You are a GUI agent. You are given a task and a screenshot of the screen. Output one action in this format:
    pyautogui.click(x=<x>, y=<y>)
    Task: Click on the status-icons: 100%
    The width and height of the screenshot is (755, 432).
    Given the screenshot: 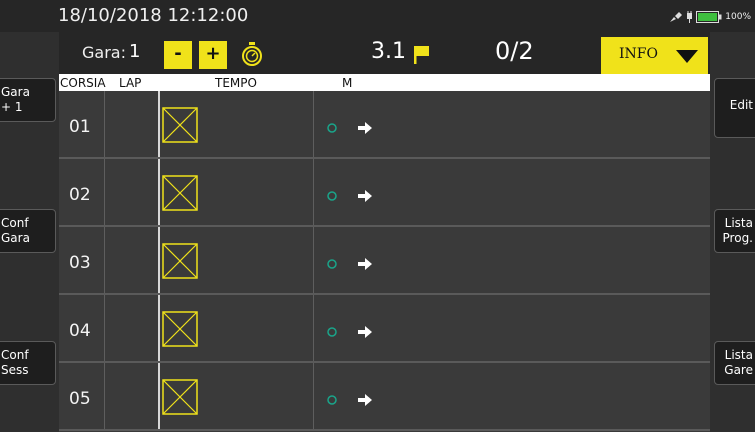 What is the action you would take?
    pyautogui.click(x=710, y=17)
    